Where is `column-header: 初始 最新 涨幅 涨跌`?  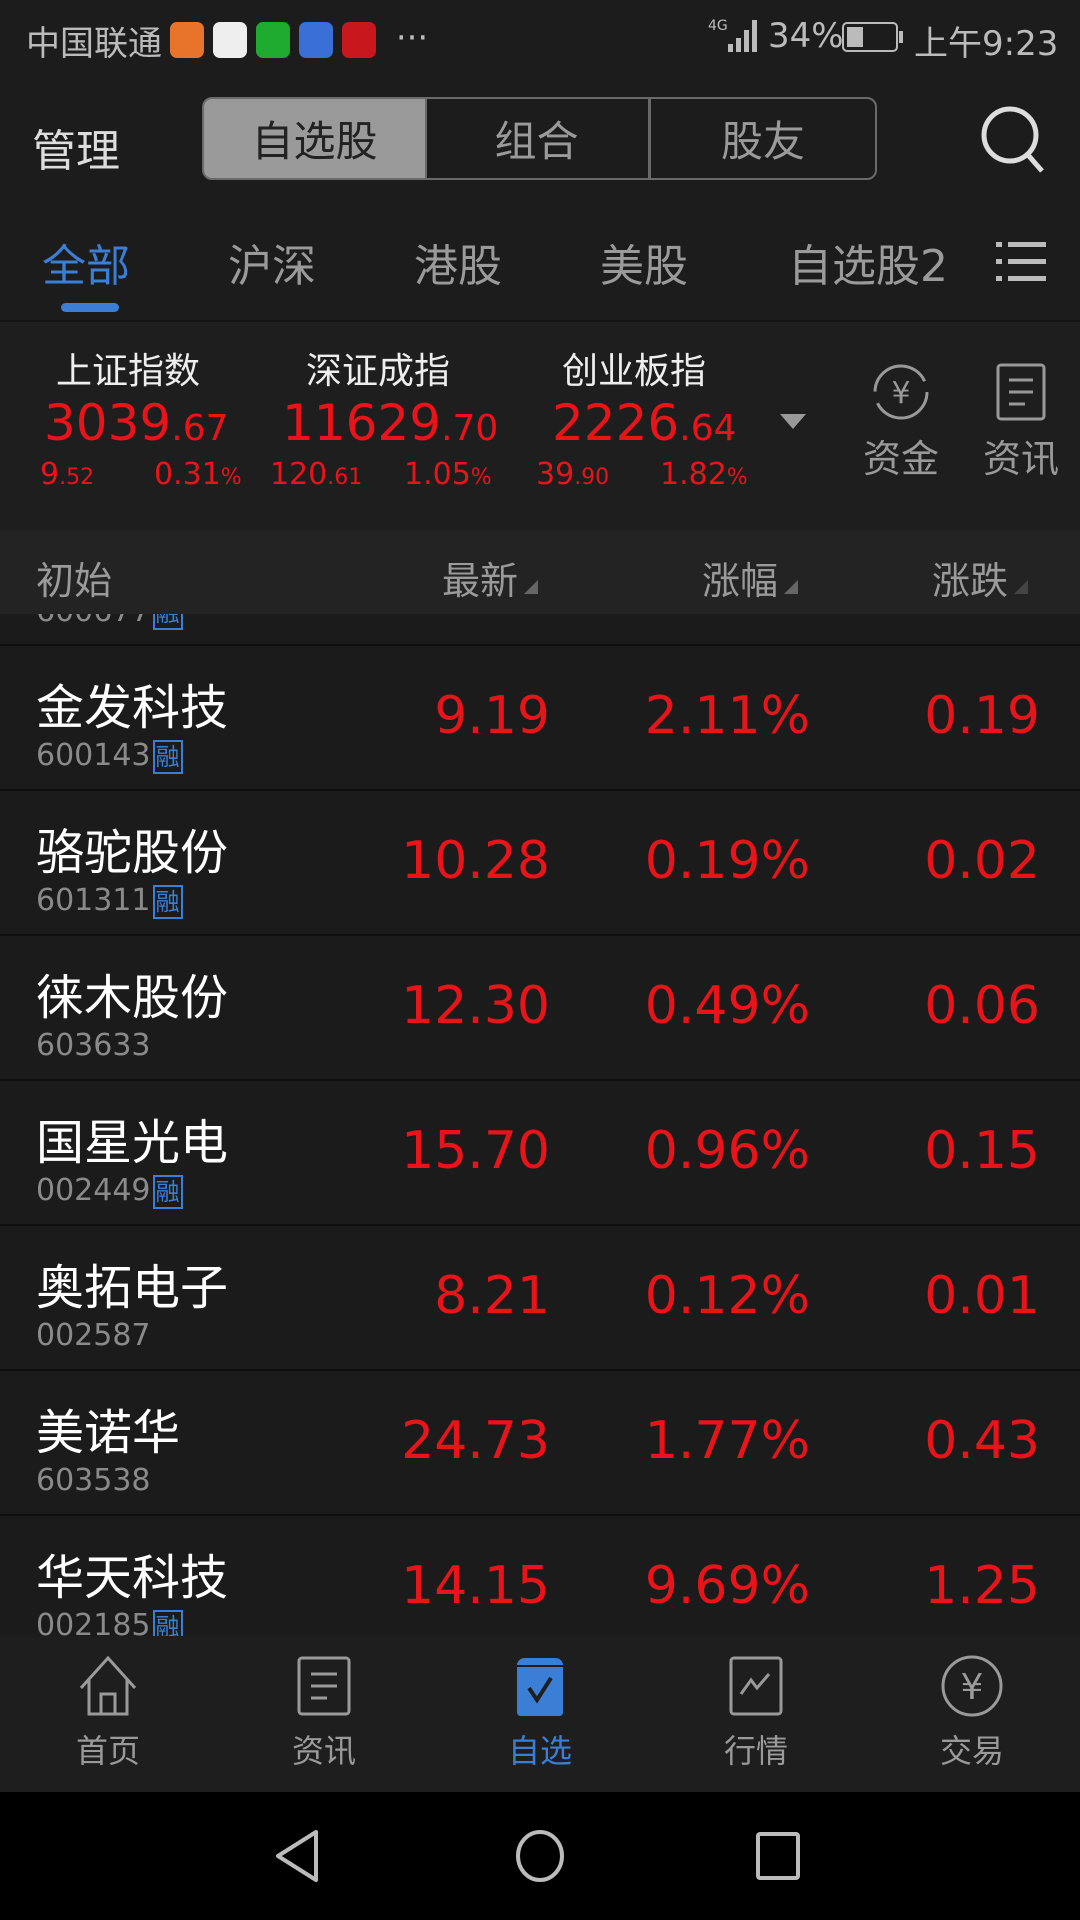
column-header: 初始 最新 涨幅 涨跌 is located at coordinates (540, 572).